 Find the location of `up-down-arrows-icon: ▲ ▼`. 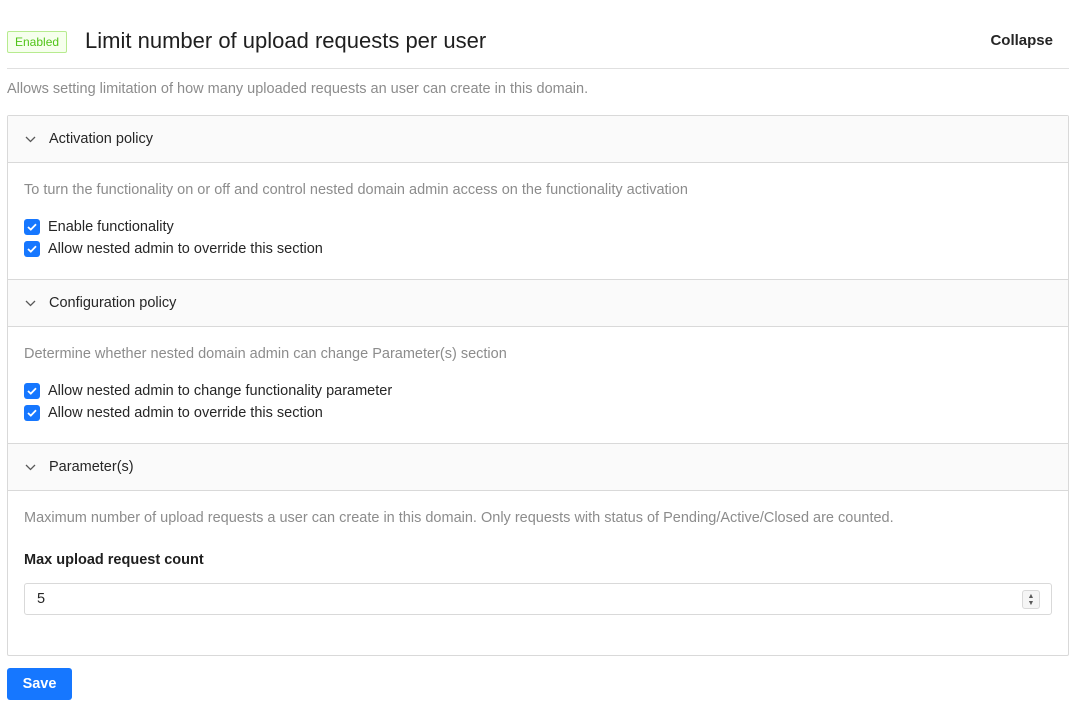

up-down-arrows-icon: ▲ ▼ is located at coordinates (1031, 599).